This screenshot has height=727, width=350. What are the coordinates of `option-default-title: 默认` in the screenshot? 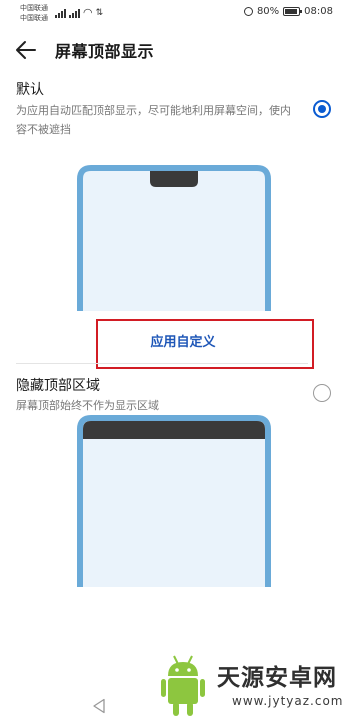 It's located at (30, 89).